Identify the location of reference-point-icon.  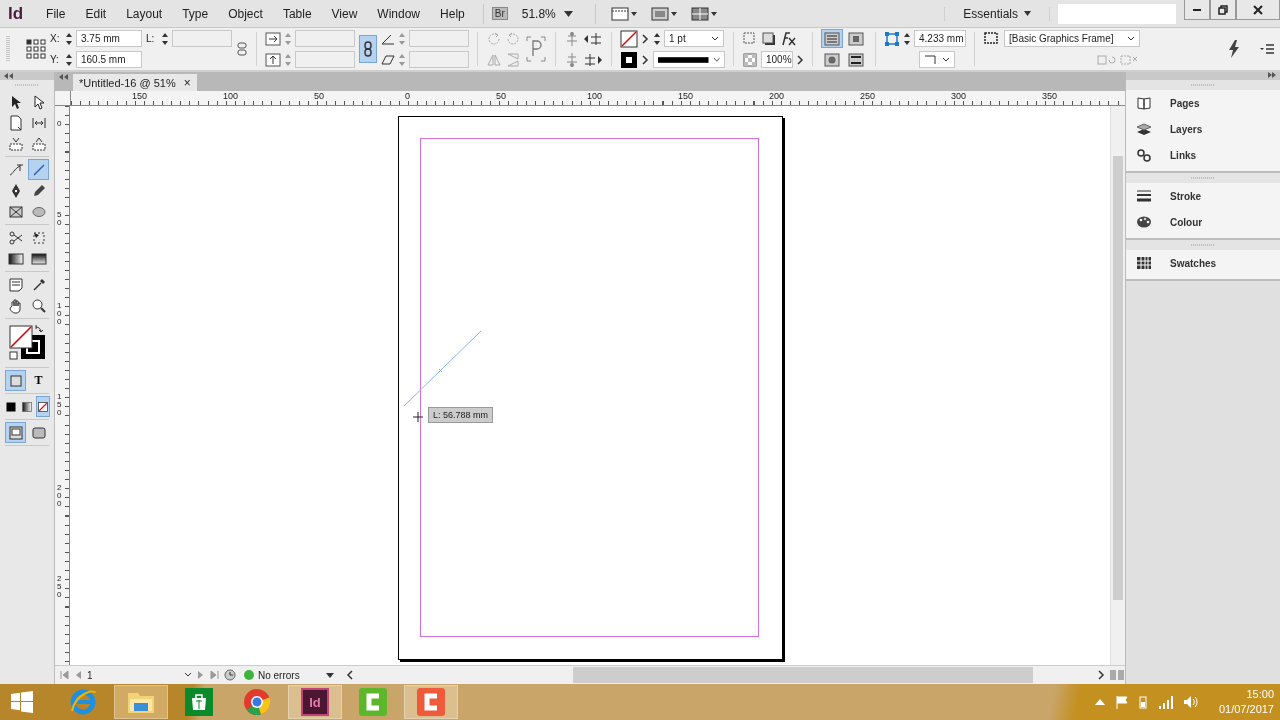
(36, 49).